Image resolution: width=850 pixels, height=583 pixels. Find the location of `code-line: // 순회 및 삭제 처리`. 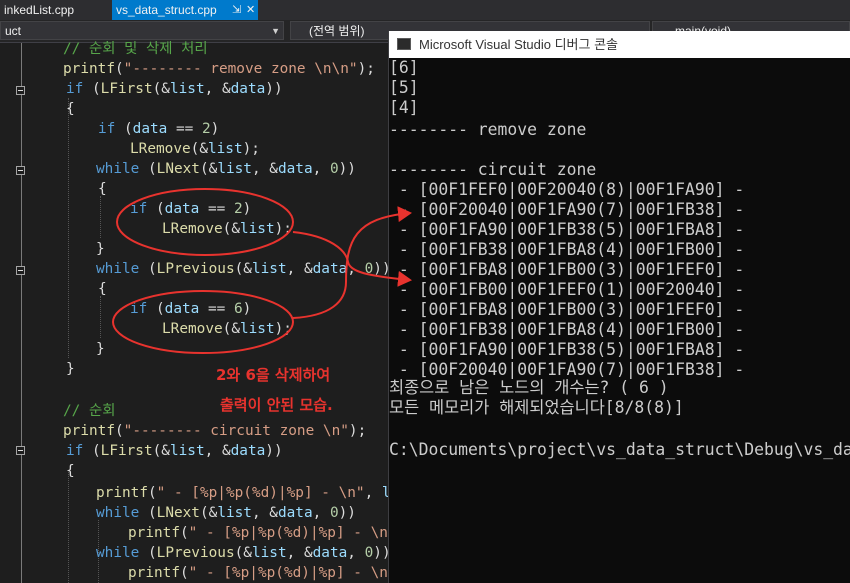

code-line: // 순회 및 삭제 처리 is located at coordinates (135, 49).